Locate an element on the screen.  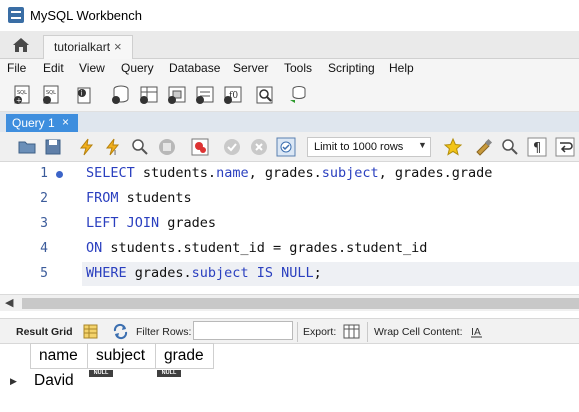
sql-identifier: name is located at coordinates (232, 173).